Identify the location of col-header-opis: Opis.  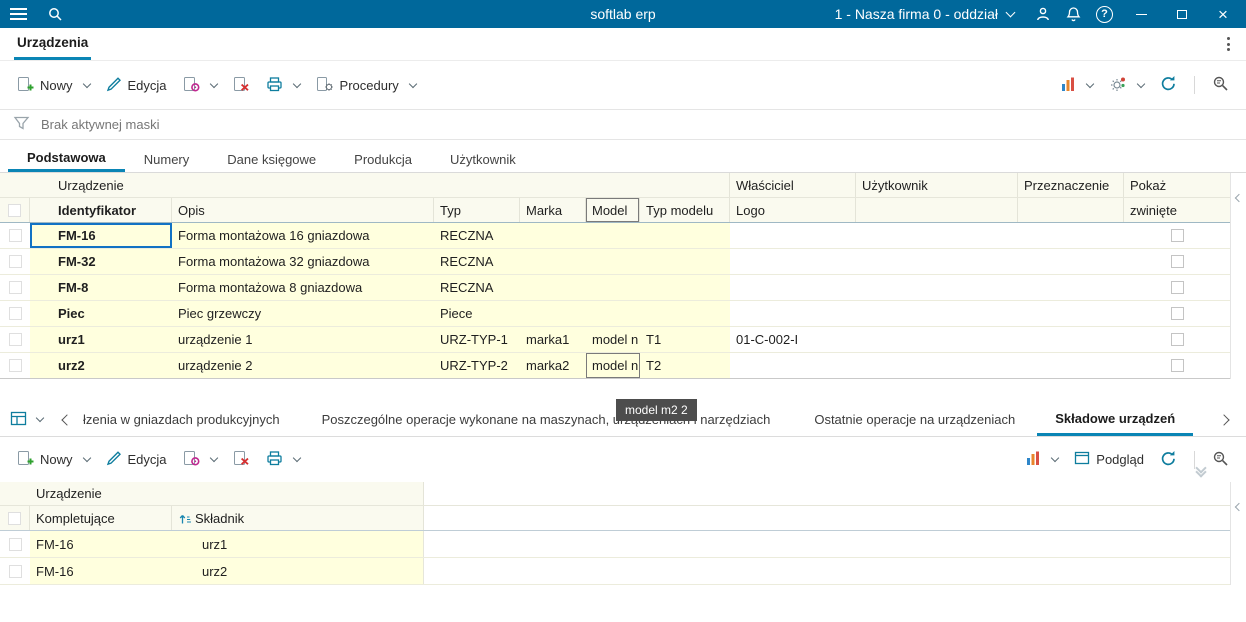
(303, 210).